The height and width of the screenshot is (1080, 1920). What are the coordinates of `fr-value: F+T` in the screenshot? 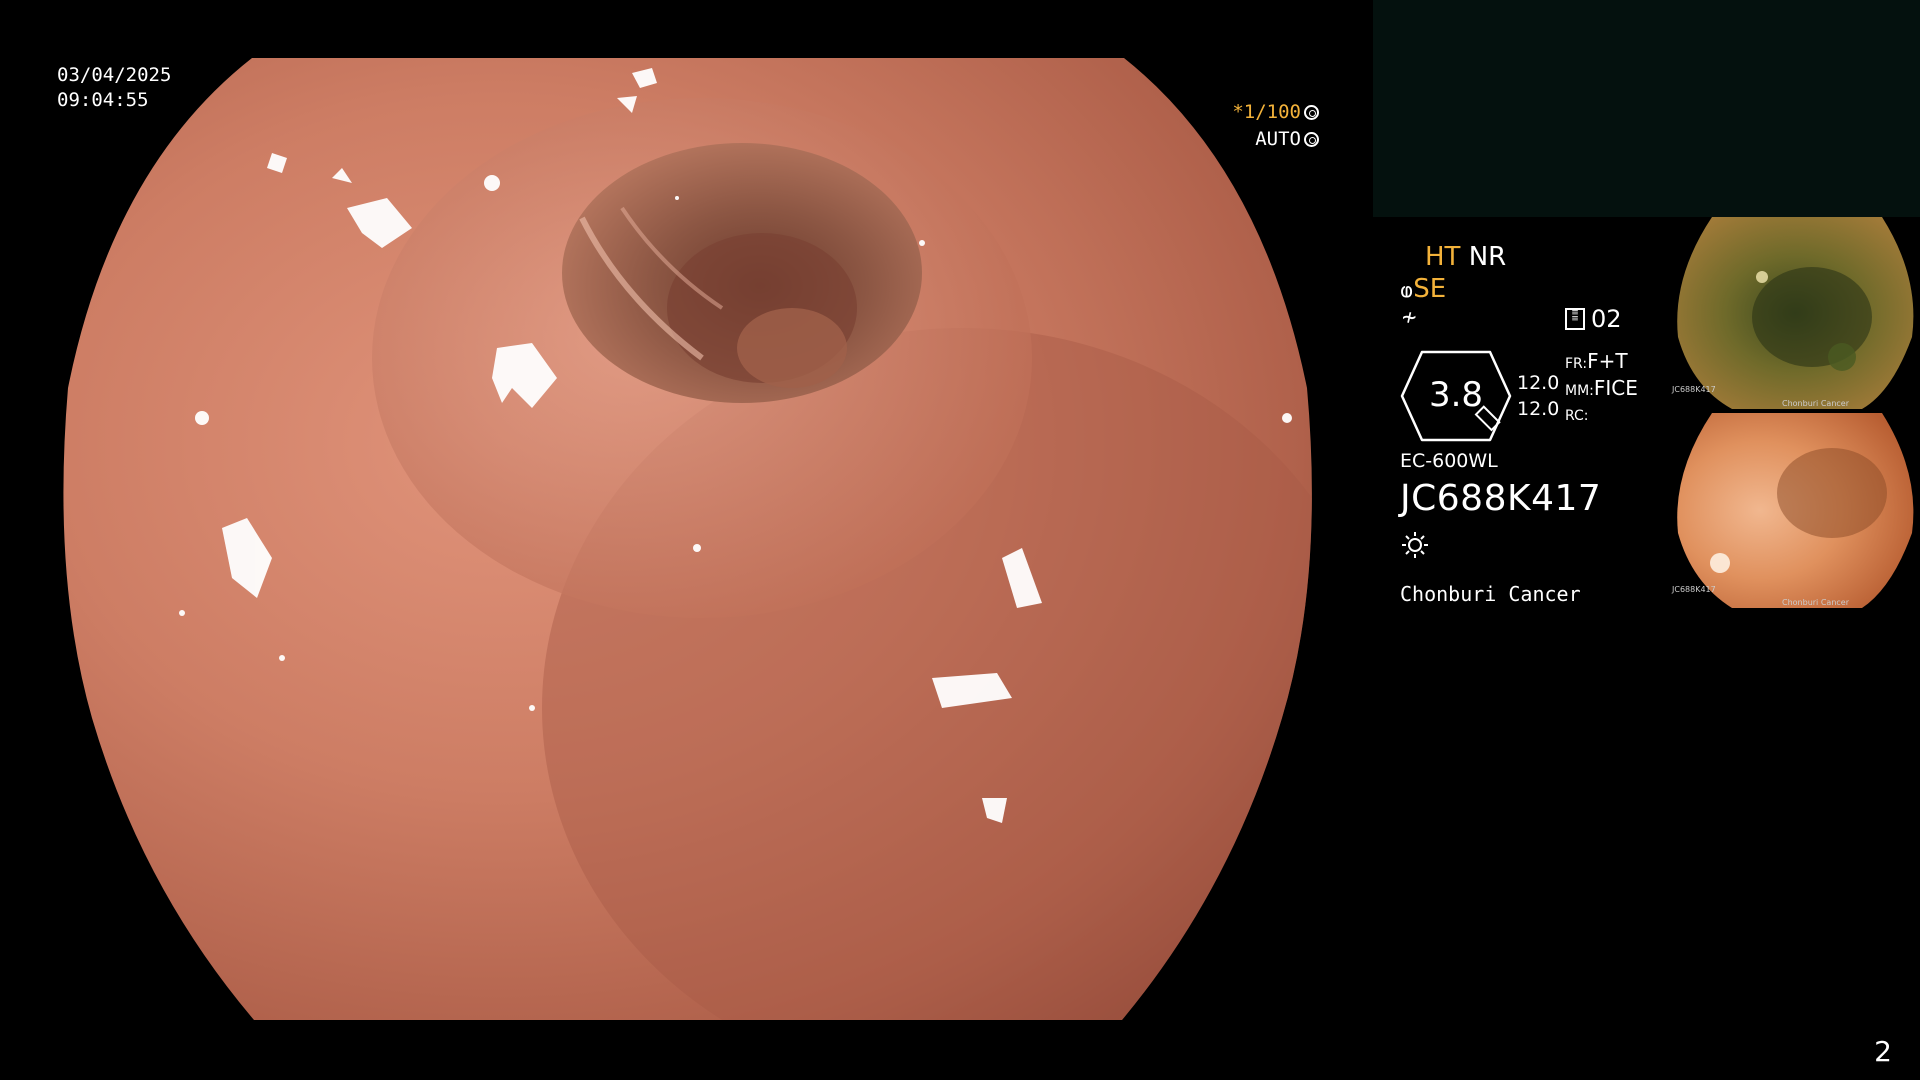 It's located at (1607, 361).